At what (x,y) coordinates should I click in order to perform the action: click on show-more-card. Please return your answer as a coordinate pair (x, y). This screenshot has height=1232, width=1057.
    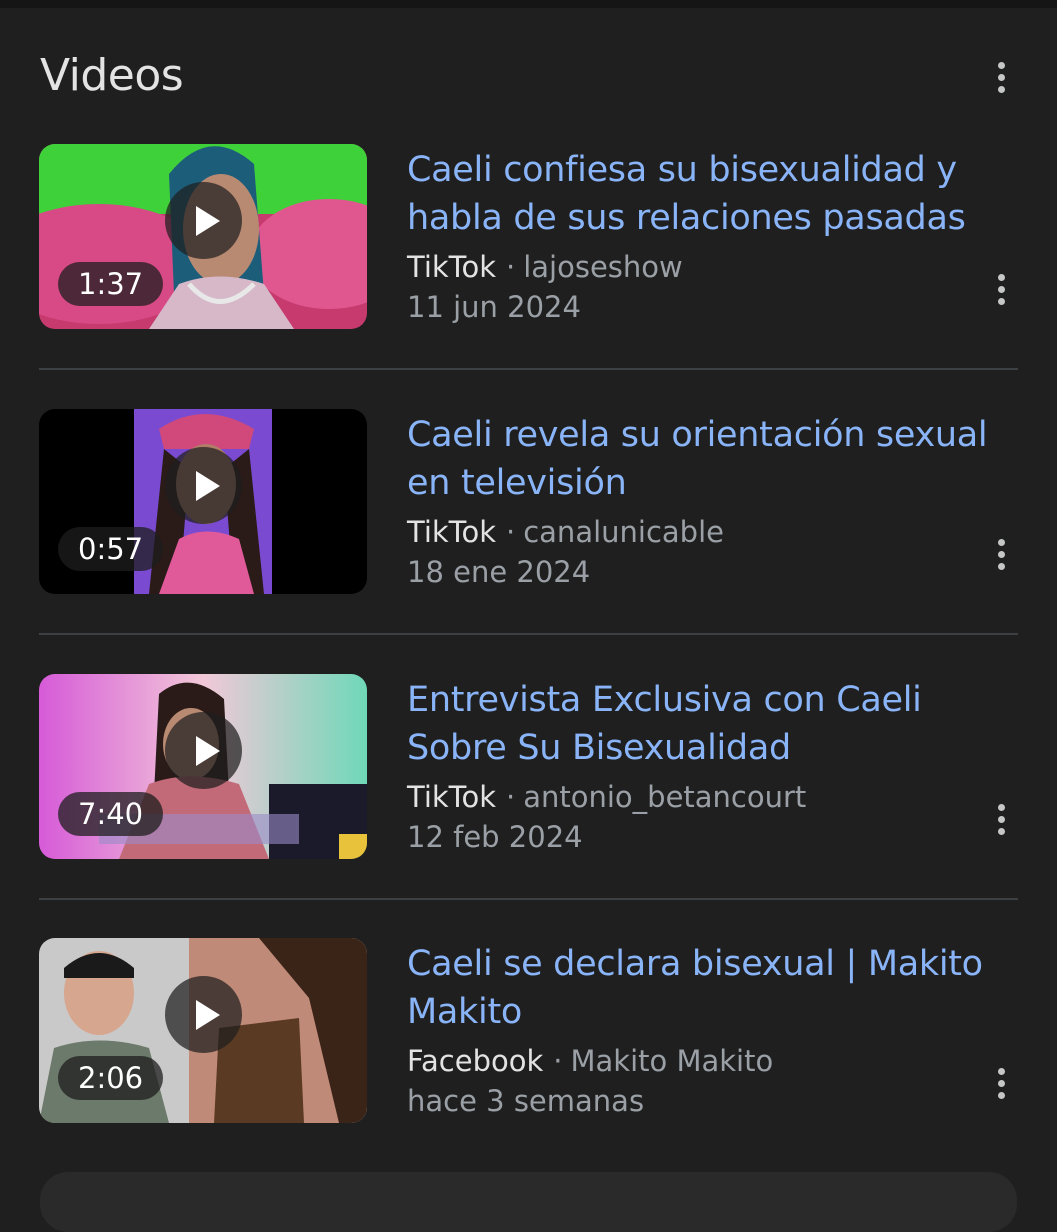
    Looking at the image, I should click on (528, 1202).